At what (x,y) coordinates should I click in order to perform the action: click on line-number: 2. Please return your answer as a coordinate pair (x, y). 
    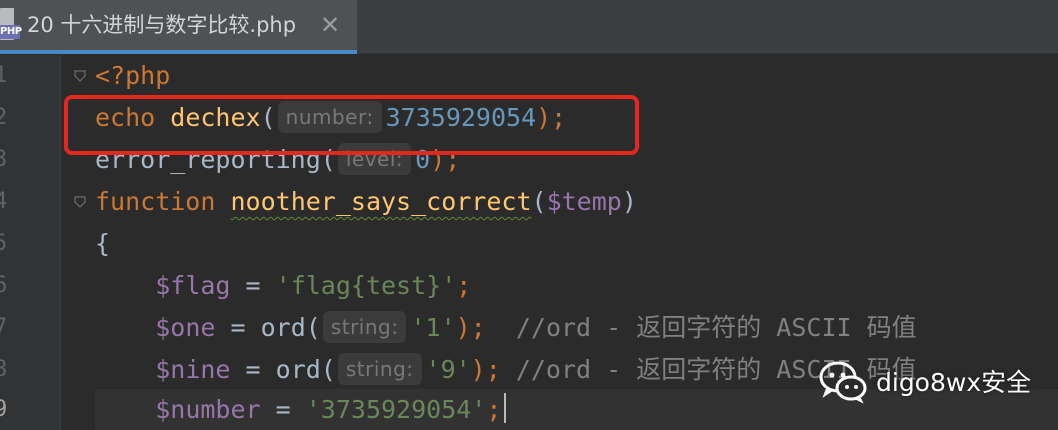
    Looking at the image, I should click on (4, 117).